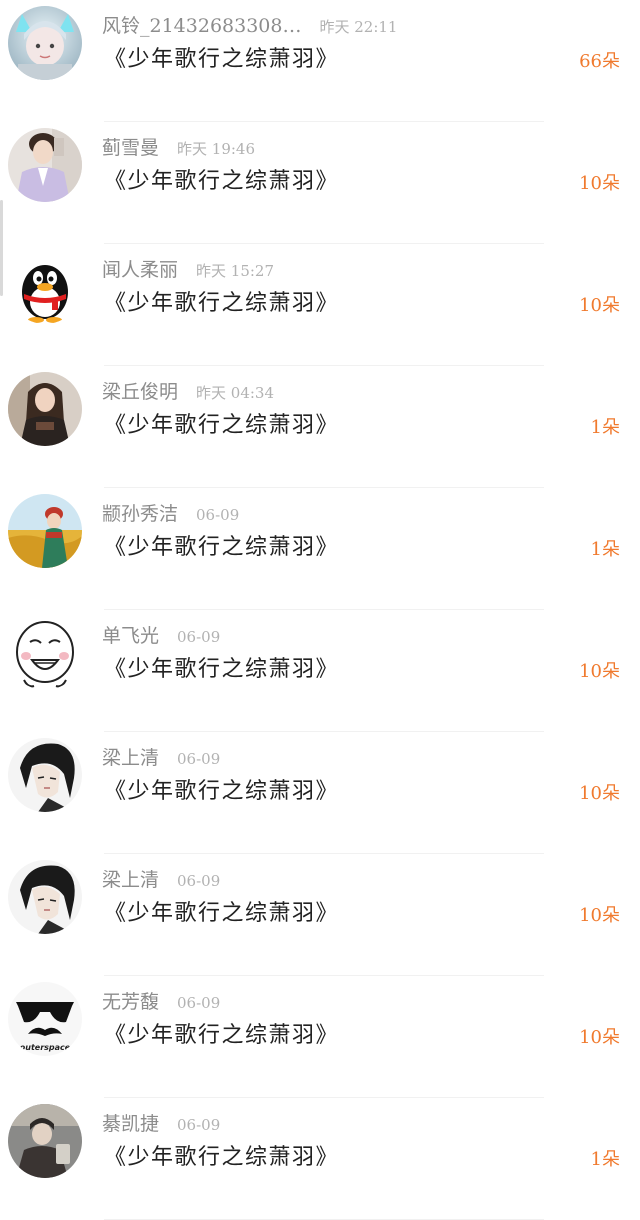 This screenshot has width=640, height=1220. I want to click on avatar: outerspace, so click(45, 1019).